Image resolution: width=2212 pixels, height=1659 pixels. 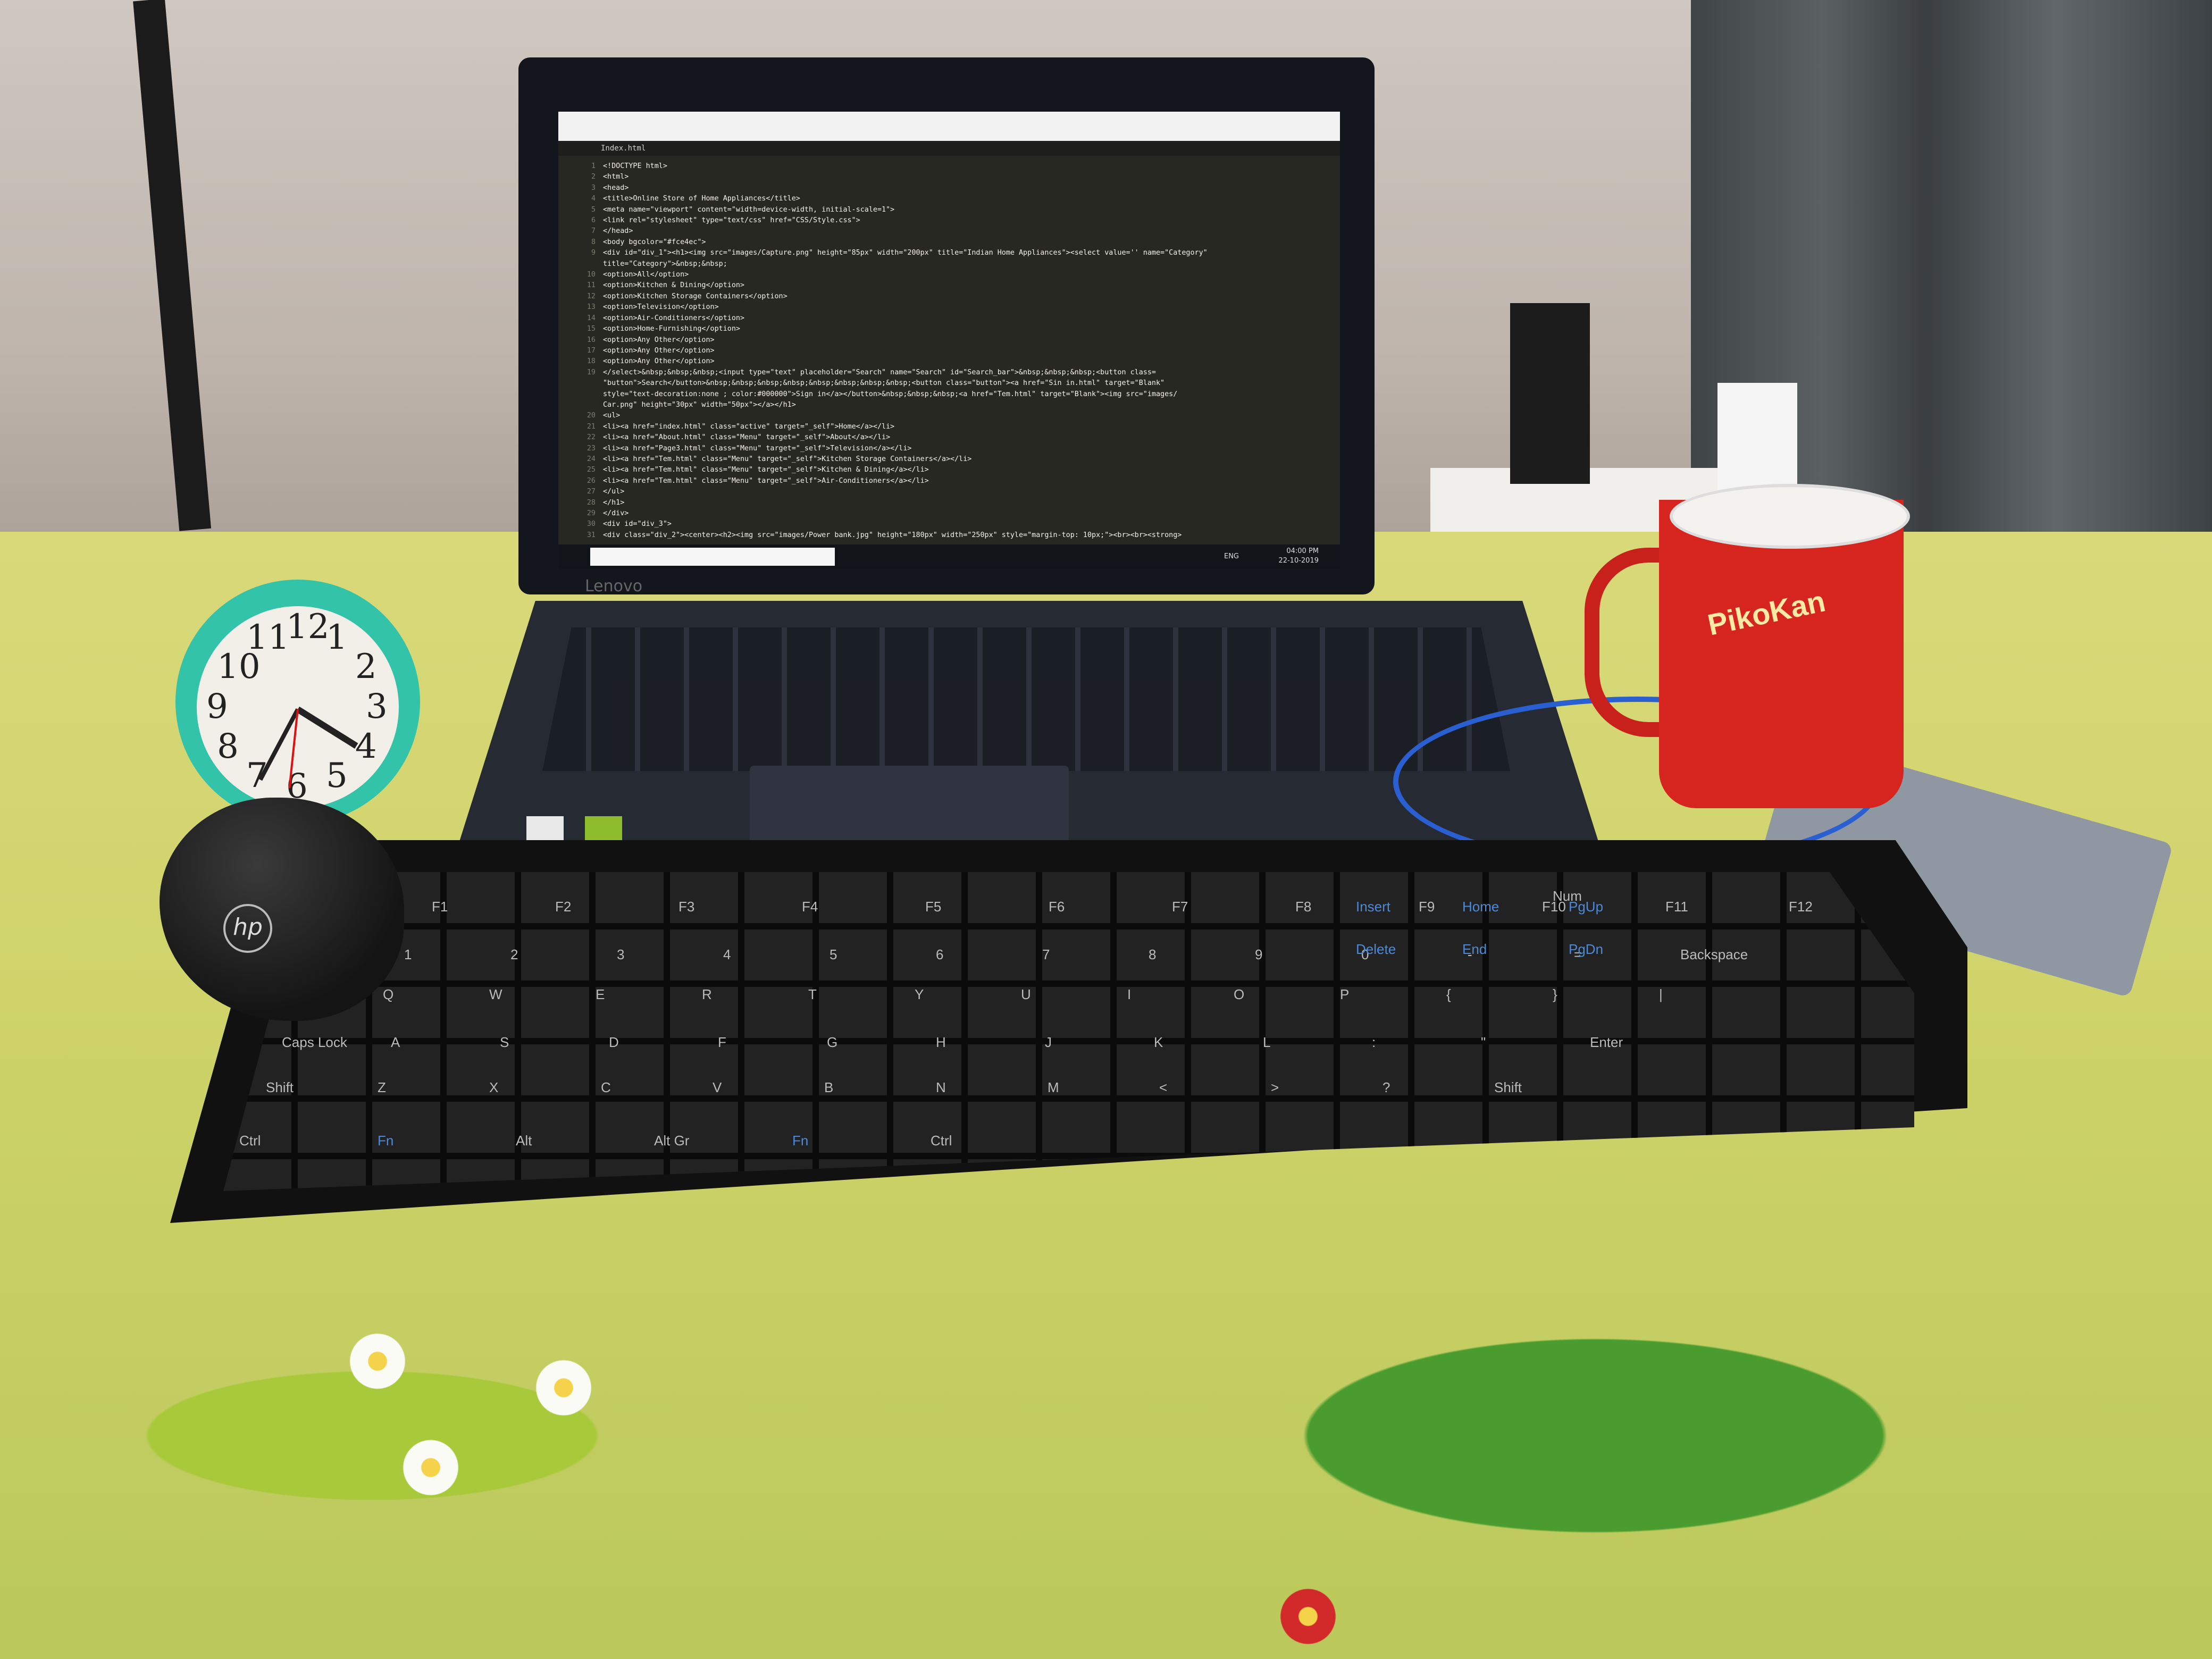 I want to click on line-text: </div>, so click(x=616, y=513).